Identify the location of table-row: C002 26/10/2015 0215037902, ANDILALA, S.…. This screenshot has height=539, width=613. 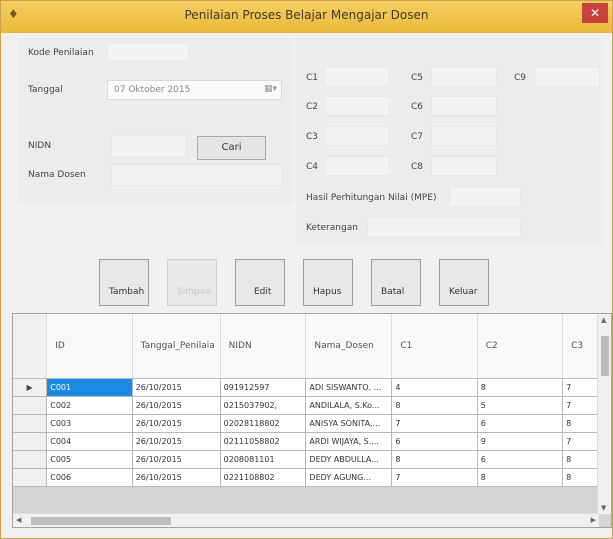
(312, 405).